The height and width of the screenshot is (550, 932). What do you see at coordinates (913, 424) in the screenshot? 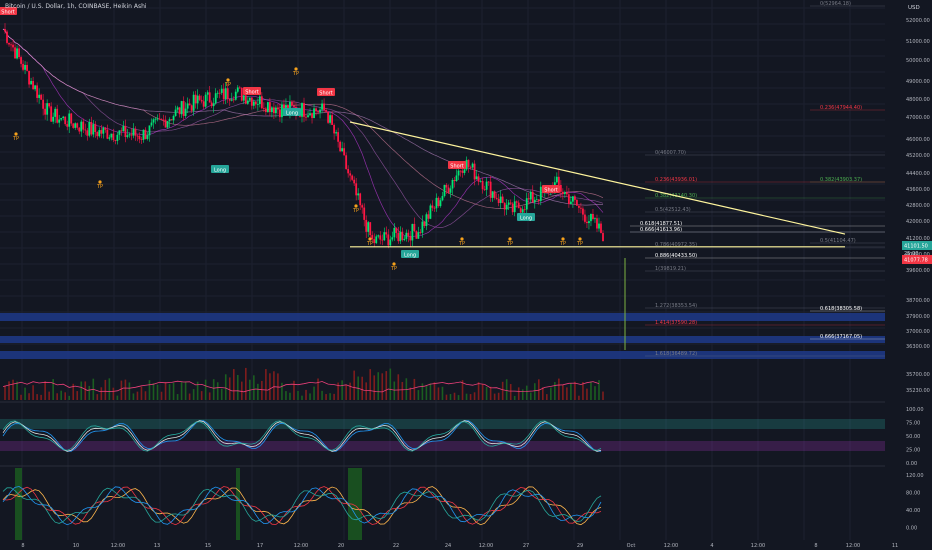
I see `oscillator-tick: 75.00` at bounding box center [913, 424].